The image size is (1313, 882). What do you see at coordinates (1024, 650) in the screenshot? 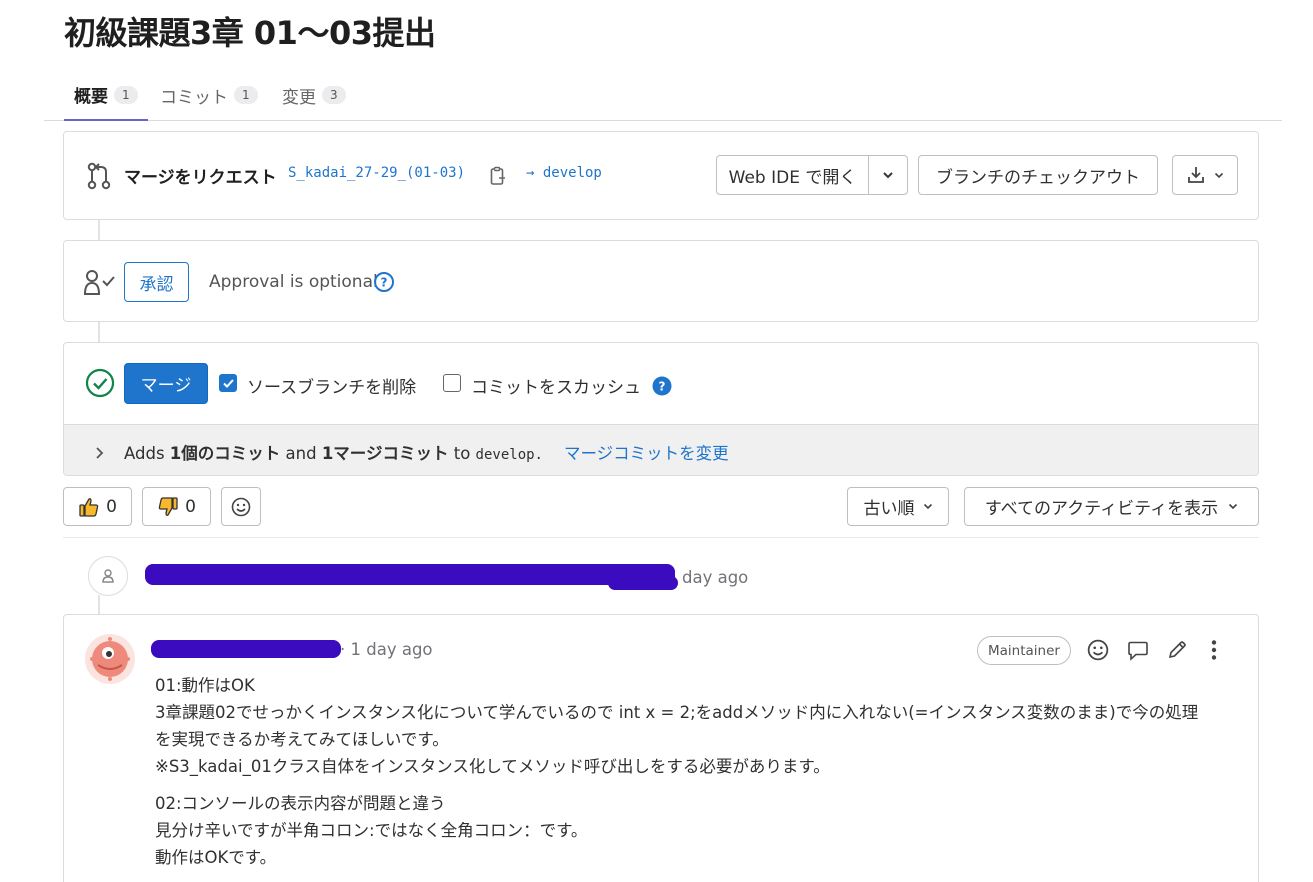
I see `role-badge: Maintainer` at bounding box center [1024, 650].